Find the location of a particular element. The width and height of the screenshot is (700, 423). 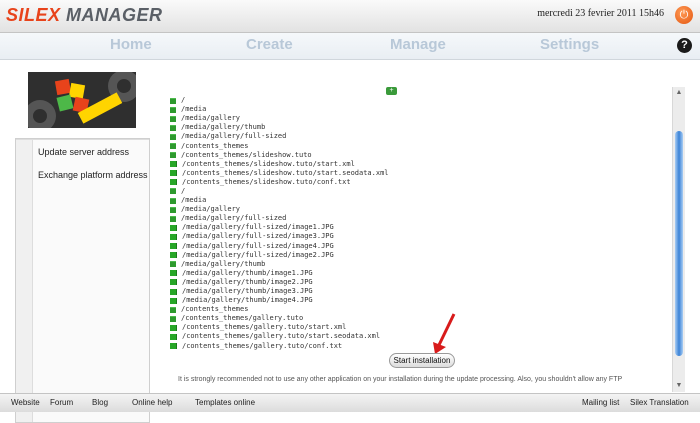

file-list-item: /contents_themes is located at coordinates (279, 309).